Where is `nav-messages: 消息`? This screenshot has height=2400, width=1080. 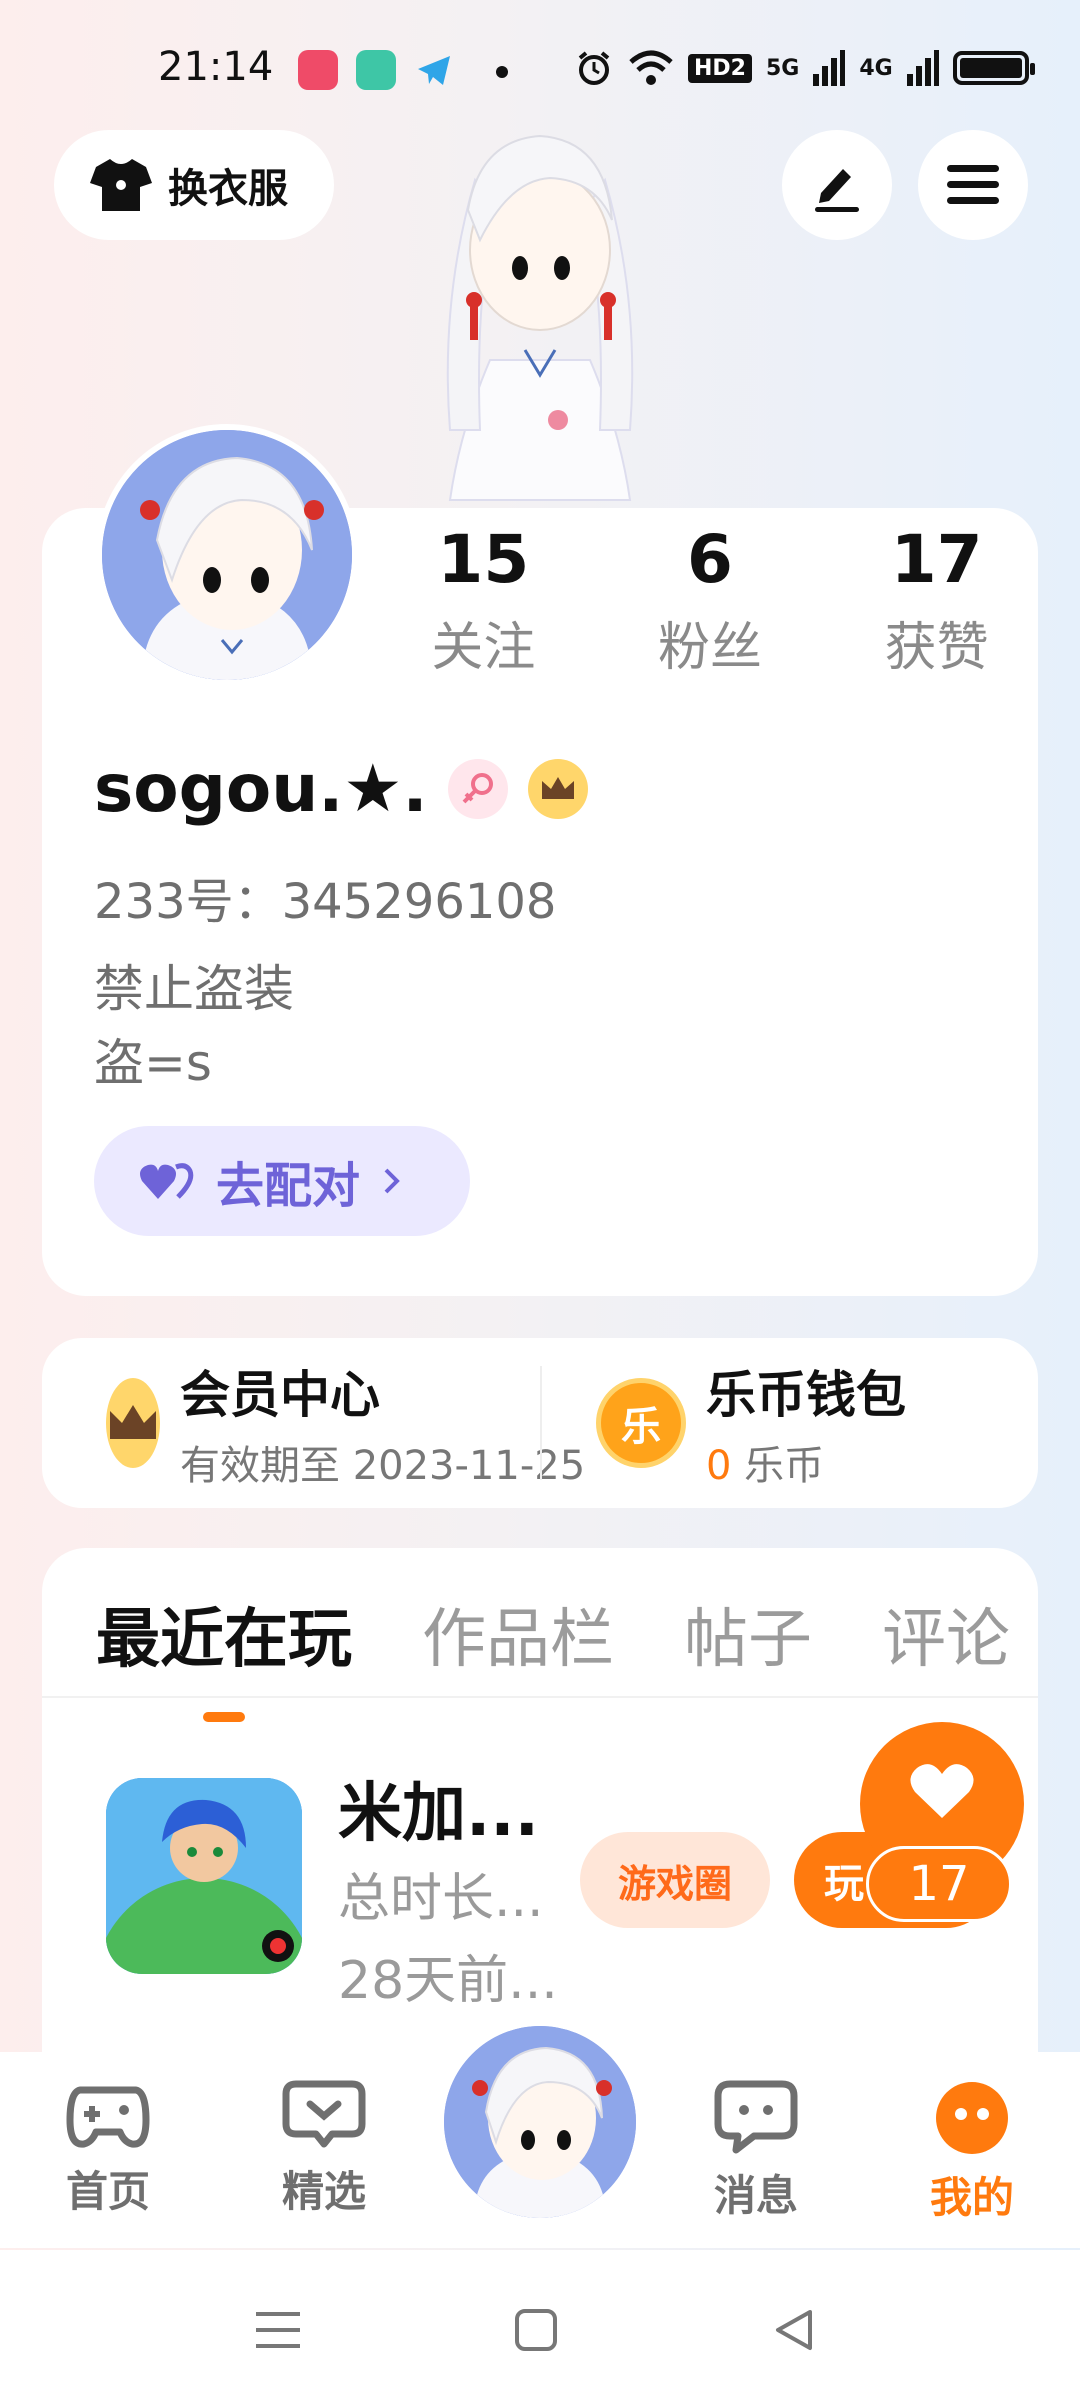 nav-messages: 消息 is located at coordinates (756, 2151).